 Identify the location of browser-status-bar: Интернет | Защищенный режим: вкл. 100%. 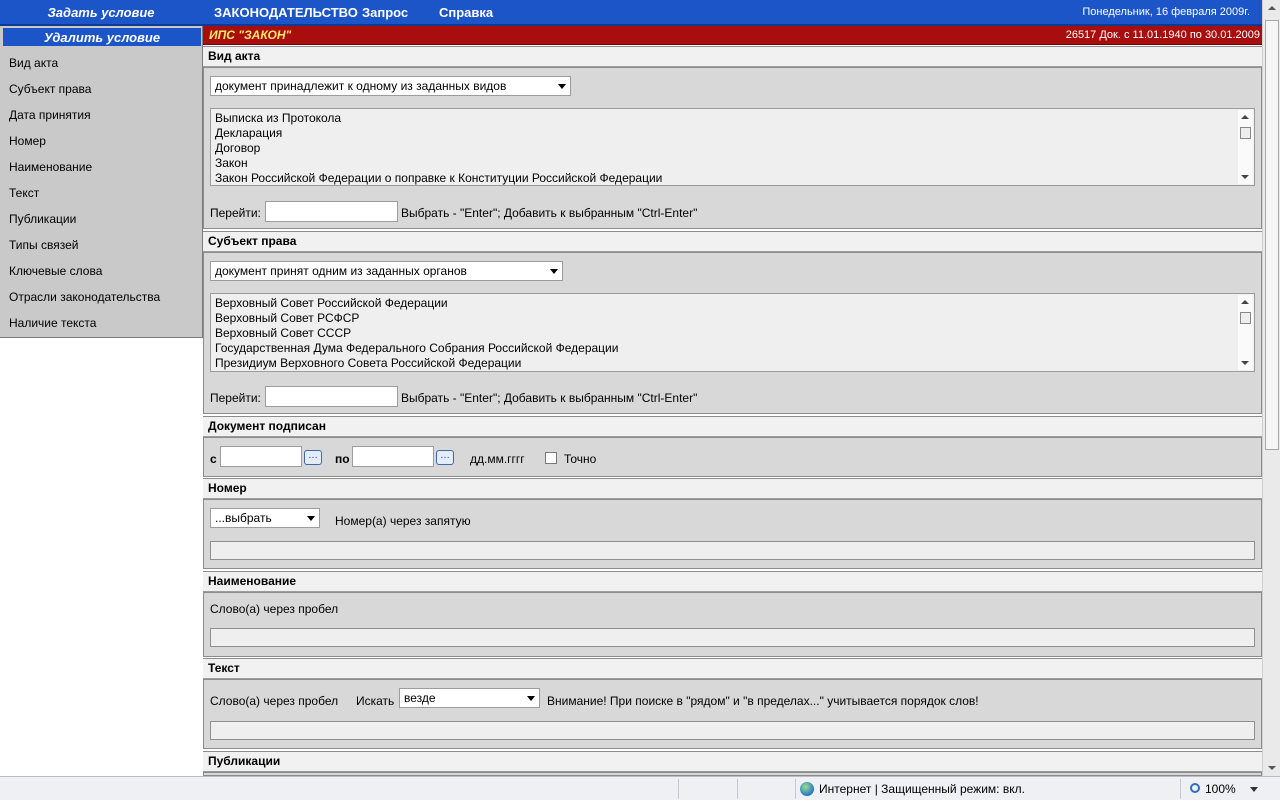
(640, 788).